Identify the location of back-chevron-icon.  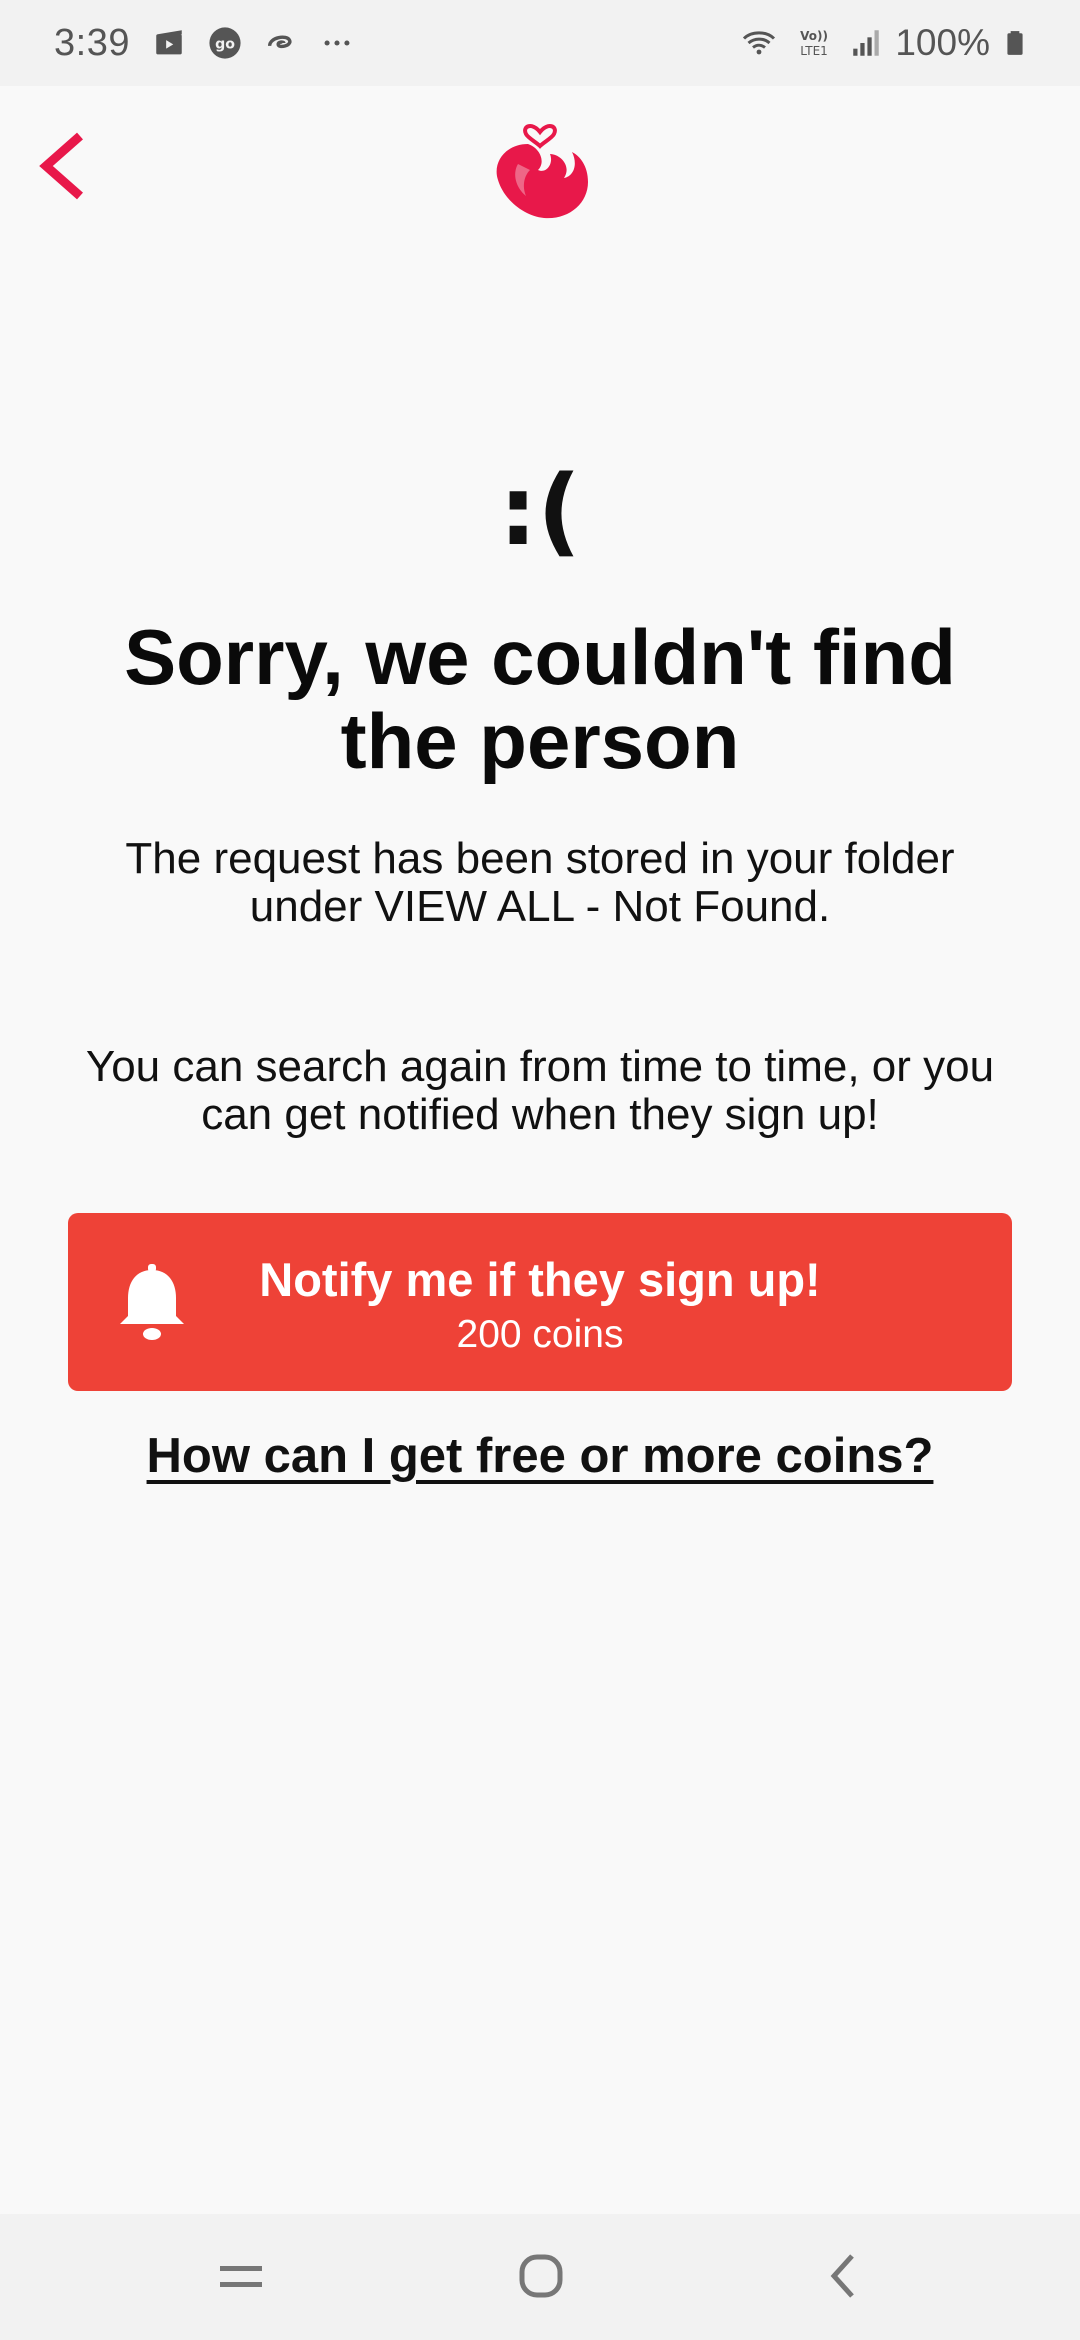
(62, 166).